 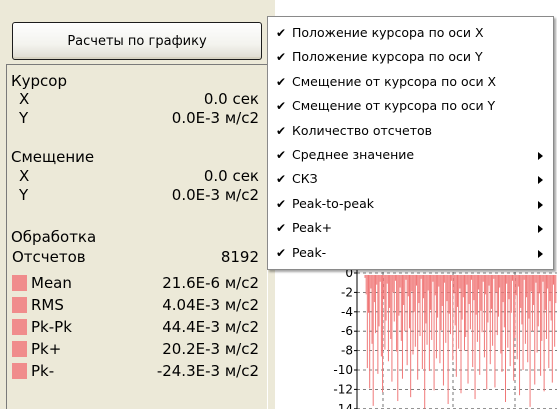 I want to click on pkplus-value: 20.2E-3 м/с2, so click(x=210, y=349).